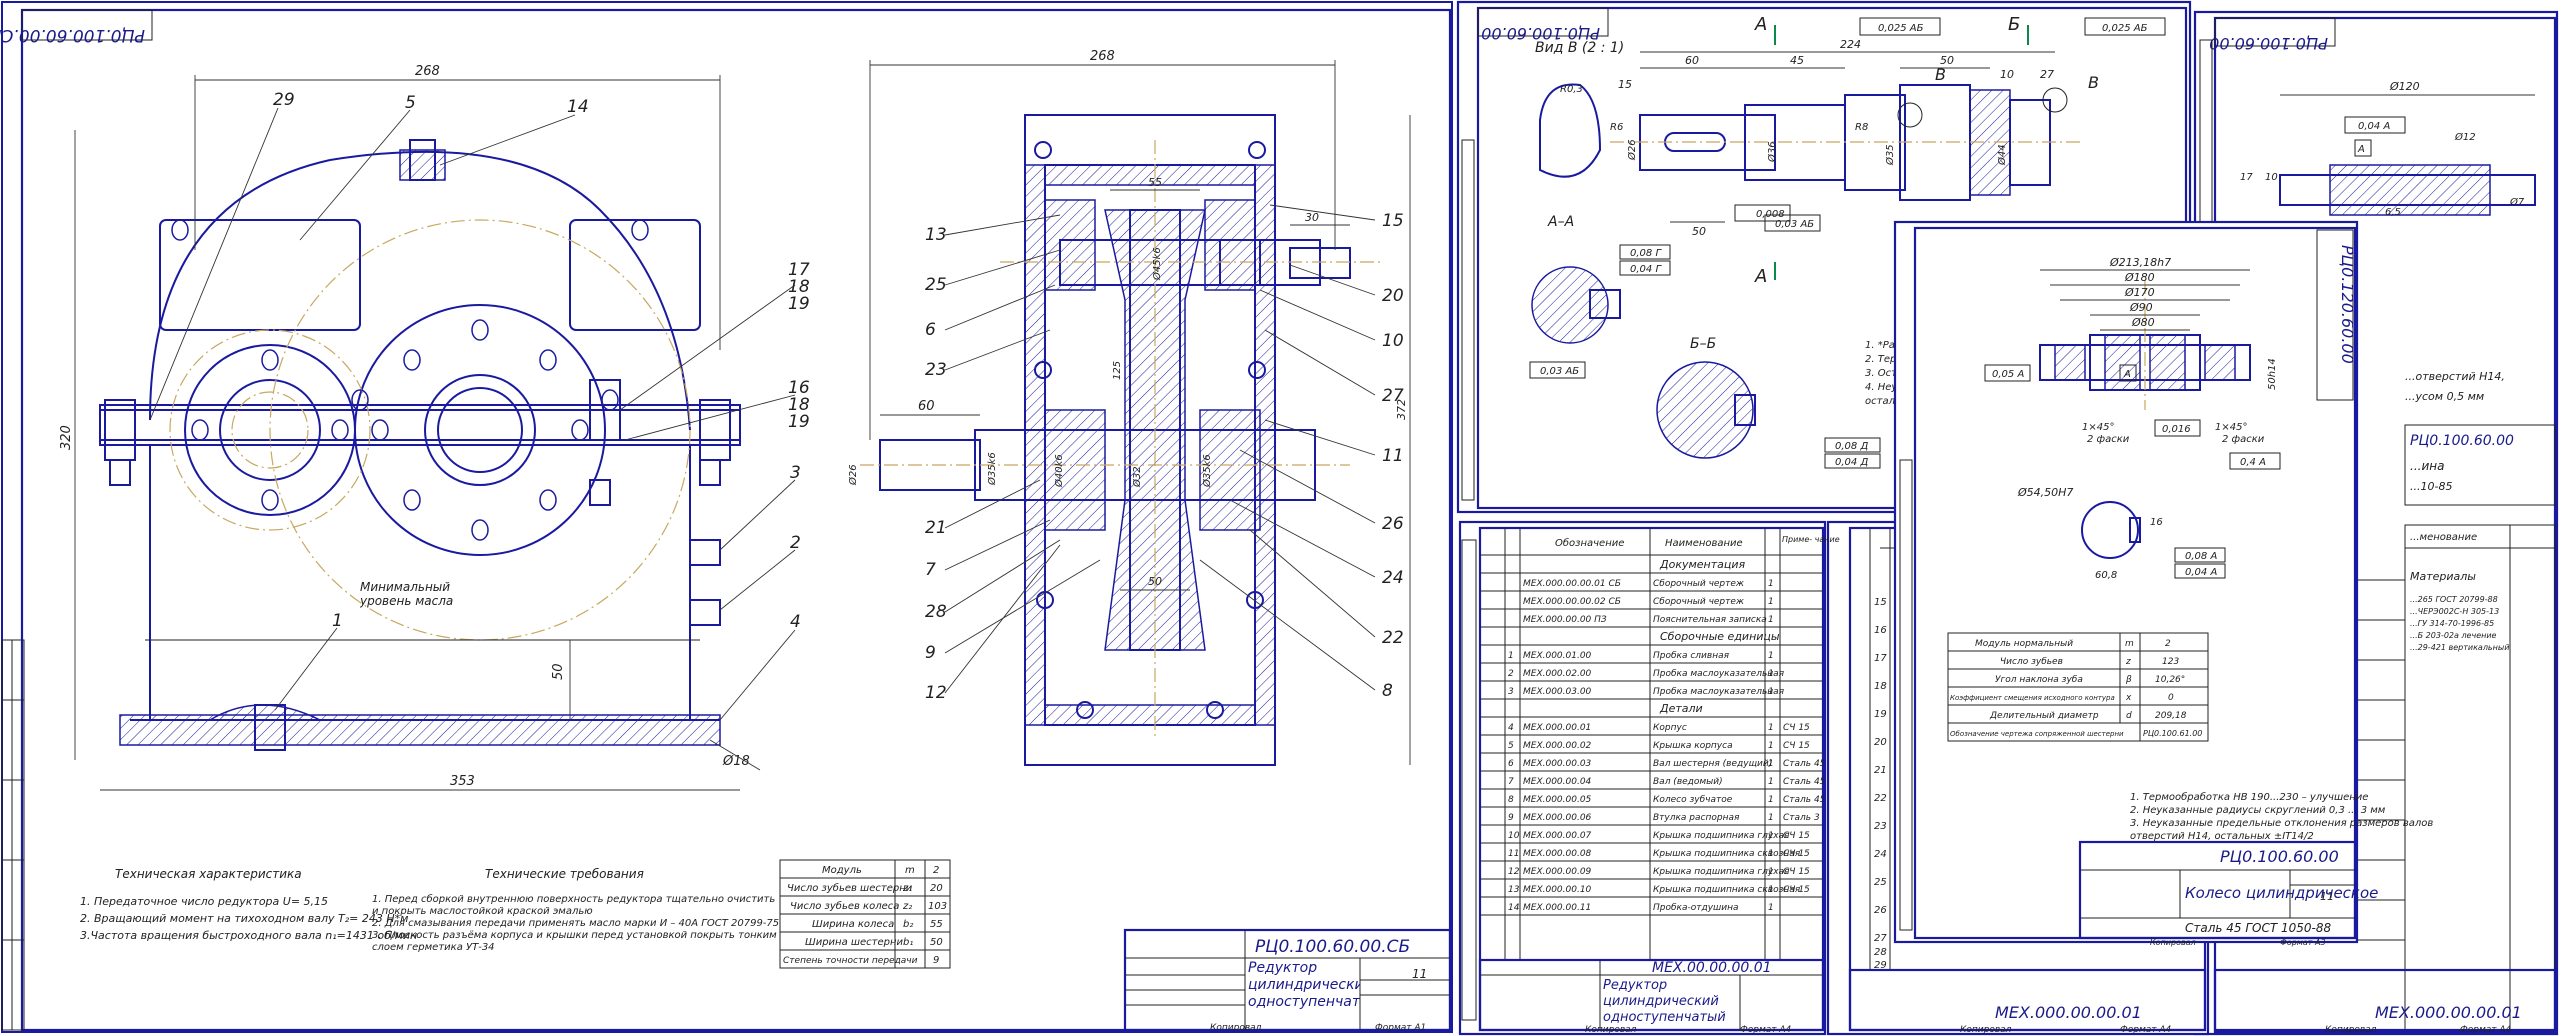 The height and width of the screenshot is (1036, 2560). What do you see at coordinates (2454, 599) in the screenshot?
I see `s3-partial-8: ...265 ГОСТ 20799-88` at bounding box center [2454, 599].